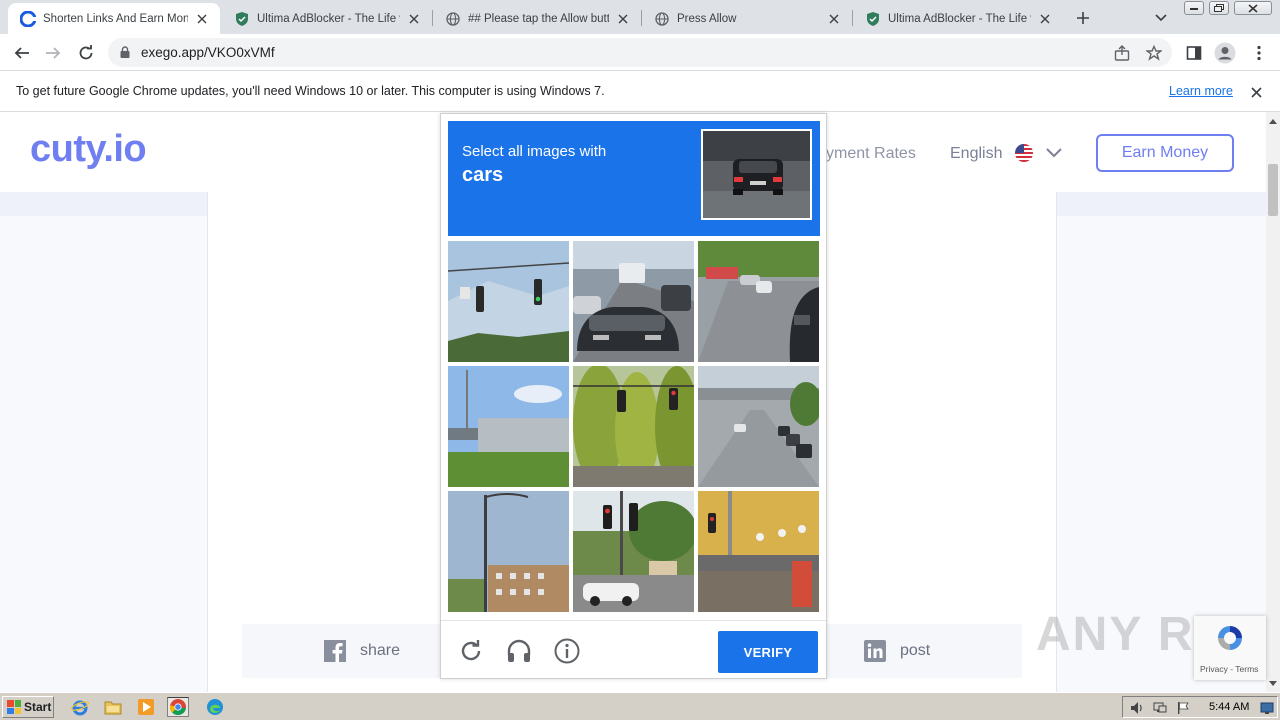  Describe the element at coordinates (640, 706) in the screenshot. I see `windows-taskbar: Start 5:44 AM` at that location.